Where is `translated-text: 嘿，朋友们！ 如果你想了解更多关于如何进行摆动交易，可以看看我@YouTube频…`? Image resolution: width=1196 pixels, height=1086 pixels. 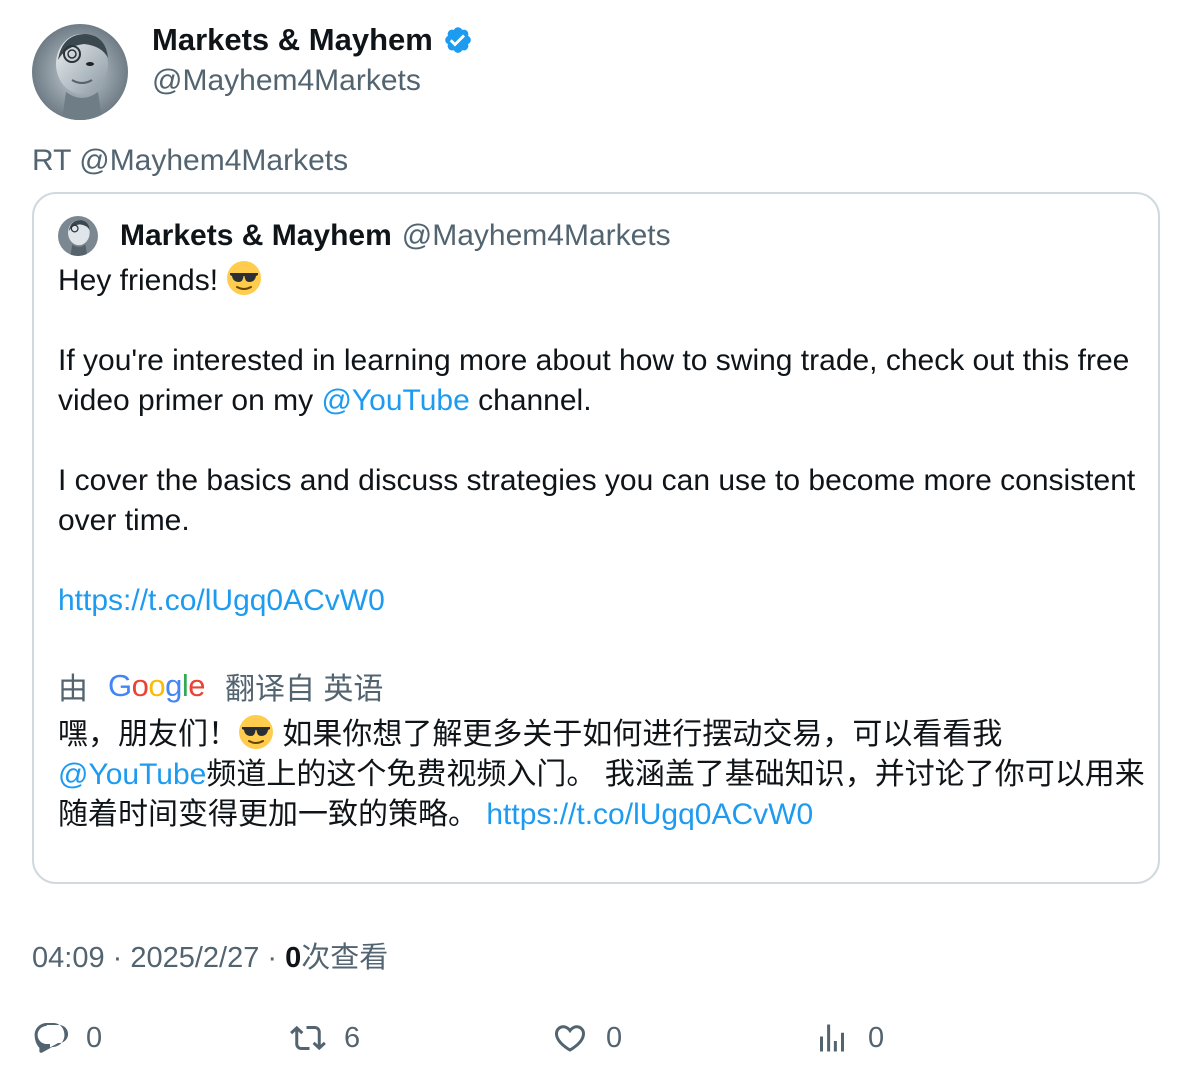 translated-text: 嘿，朋友们！ 如果你想了解更多关于如何进行摆动交易，可以看看我@YouTube频… is located at coordinates (603, 774).